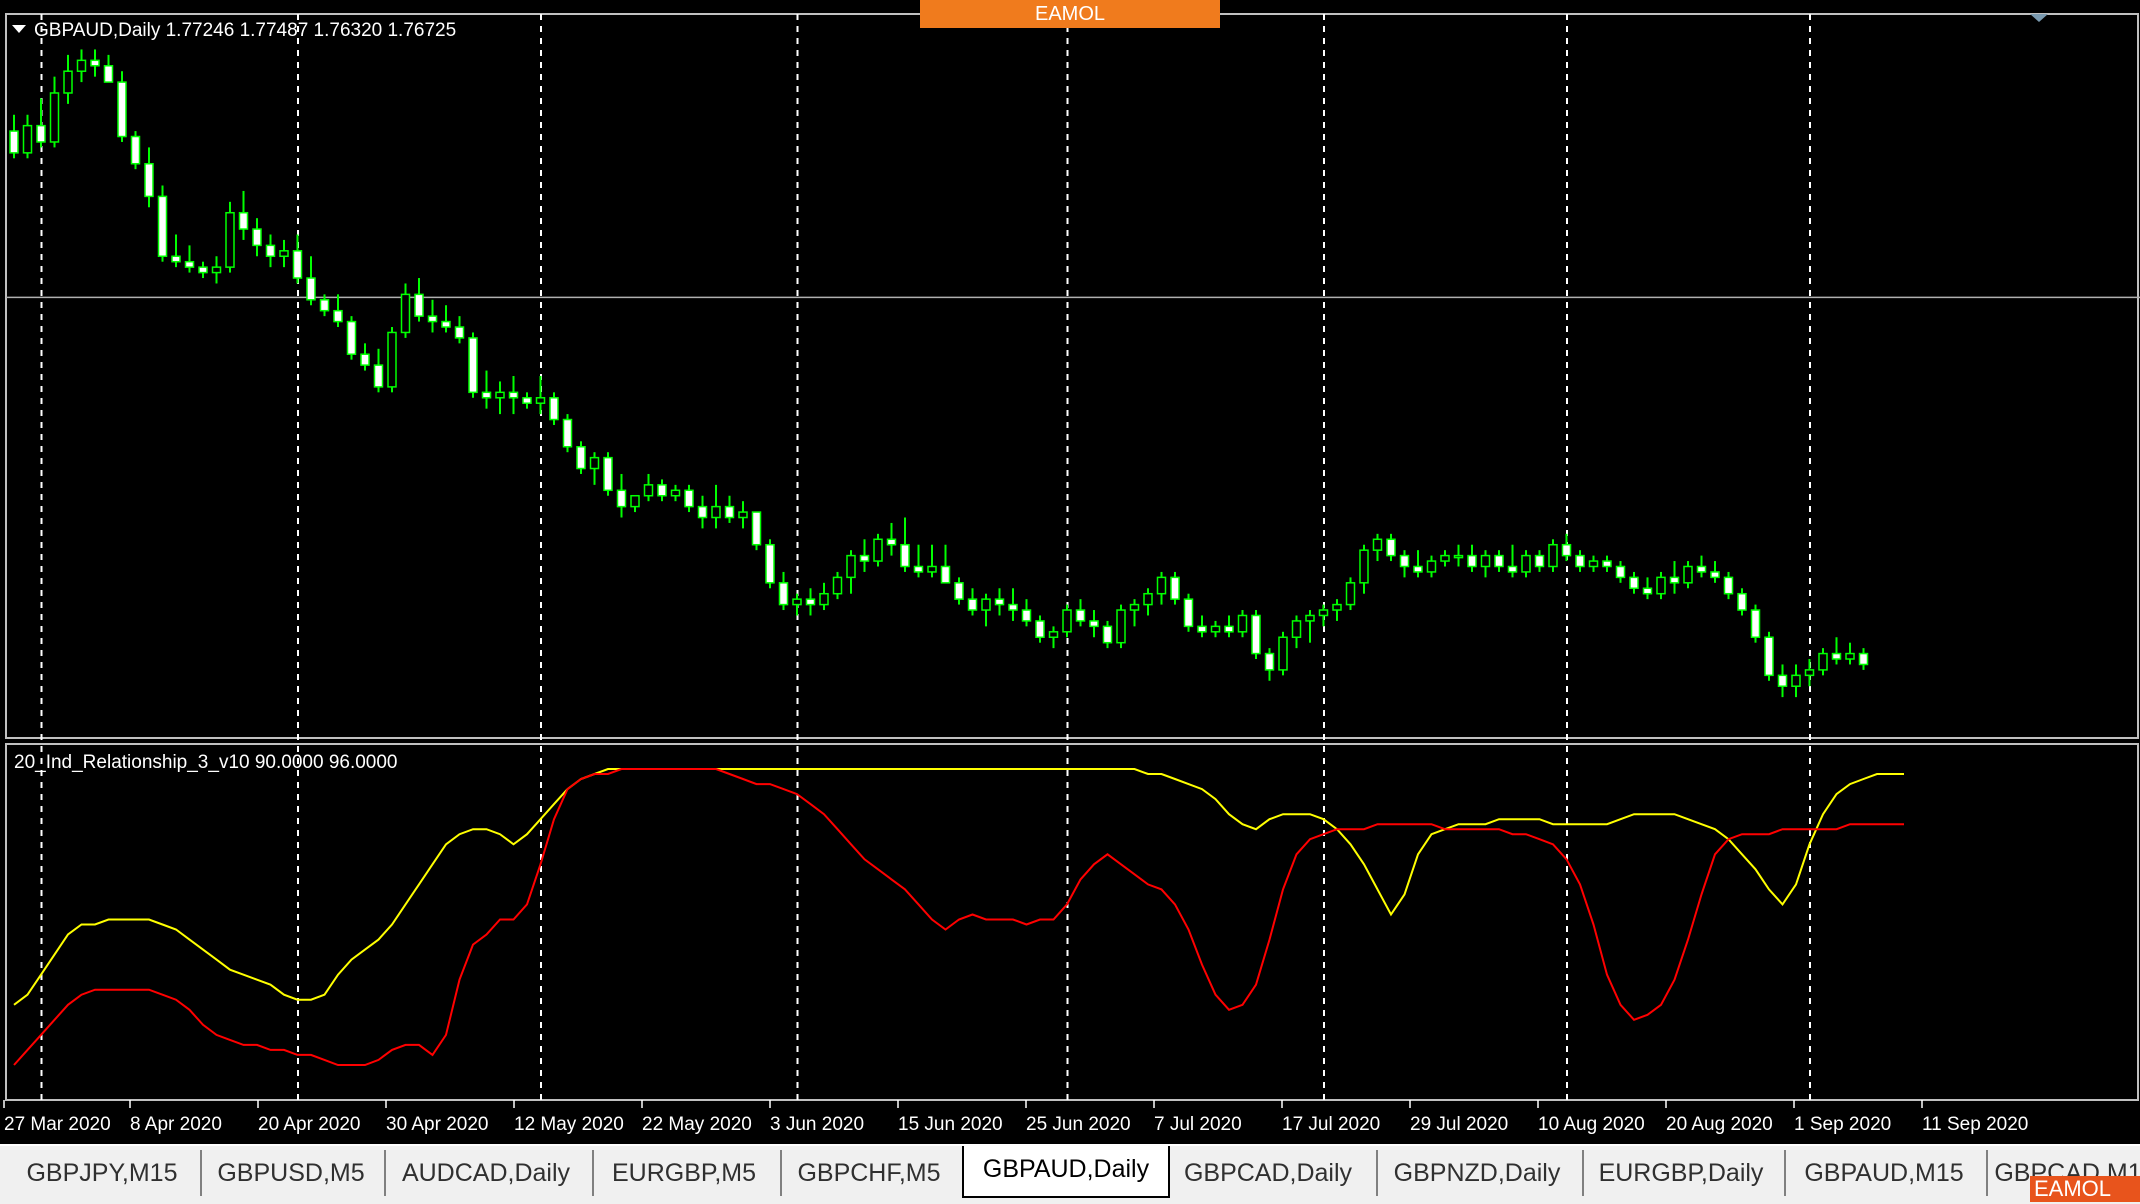 This screenshot has width=2140, height=1204. What do you see at coordinates (1078, 1124) in the screenshot?
I see `x-axis-label: 25 Jun 2020` at bounding box center [1078, 1124].